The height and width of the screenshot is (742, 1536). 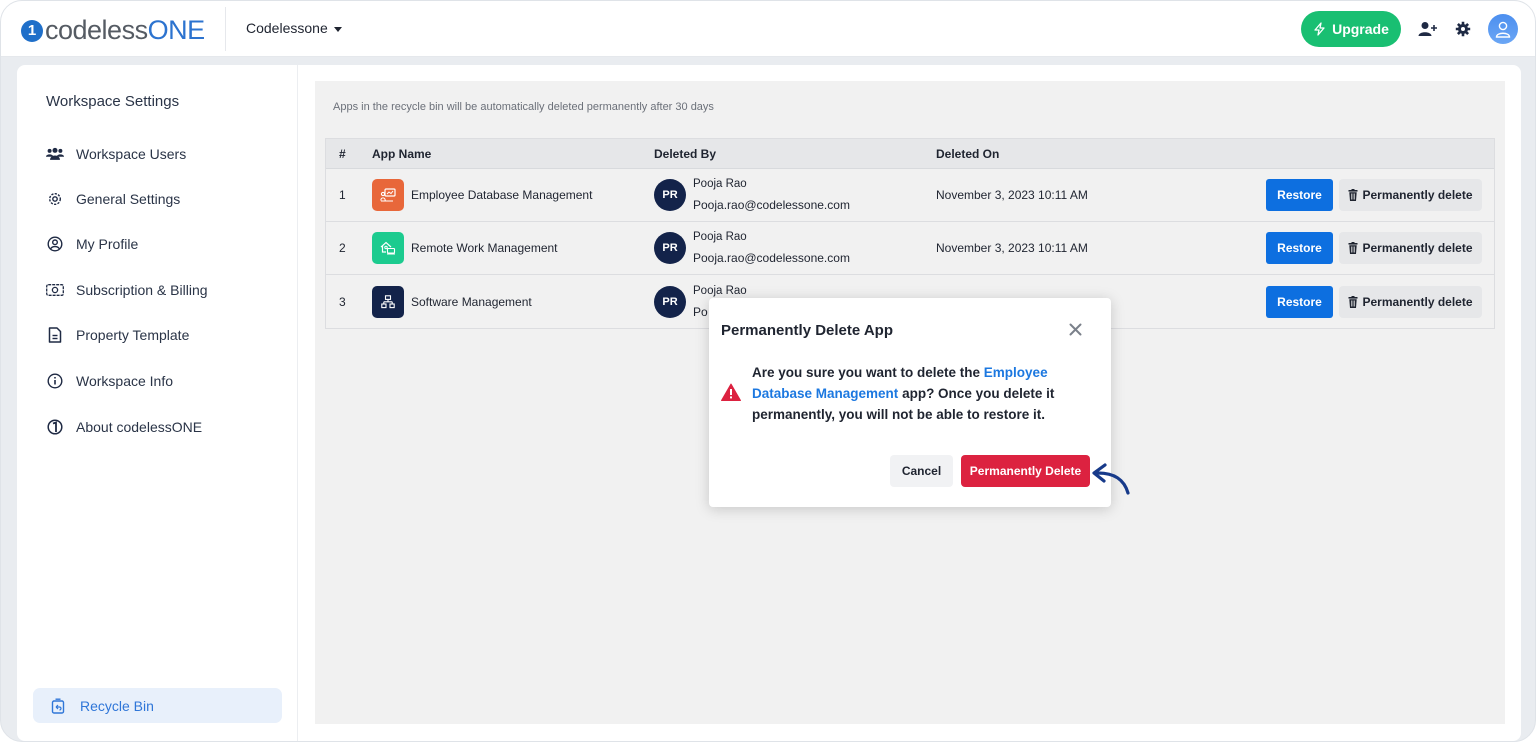 What do you see at coordinates (502, 195) in the screenshot?
I see `app-name: Employee Database Management` at bounding box center [502, 195].